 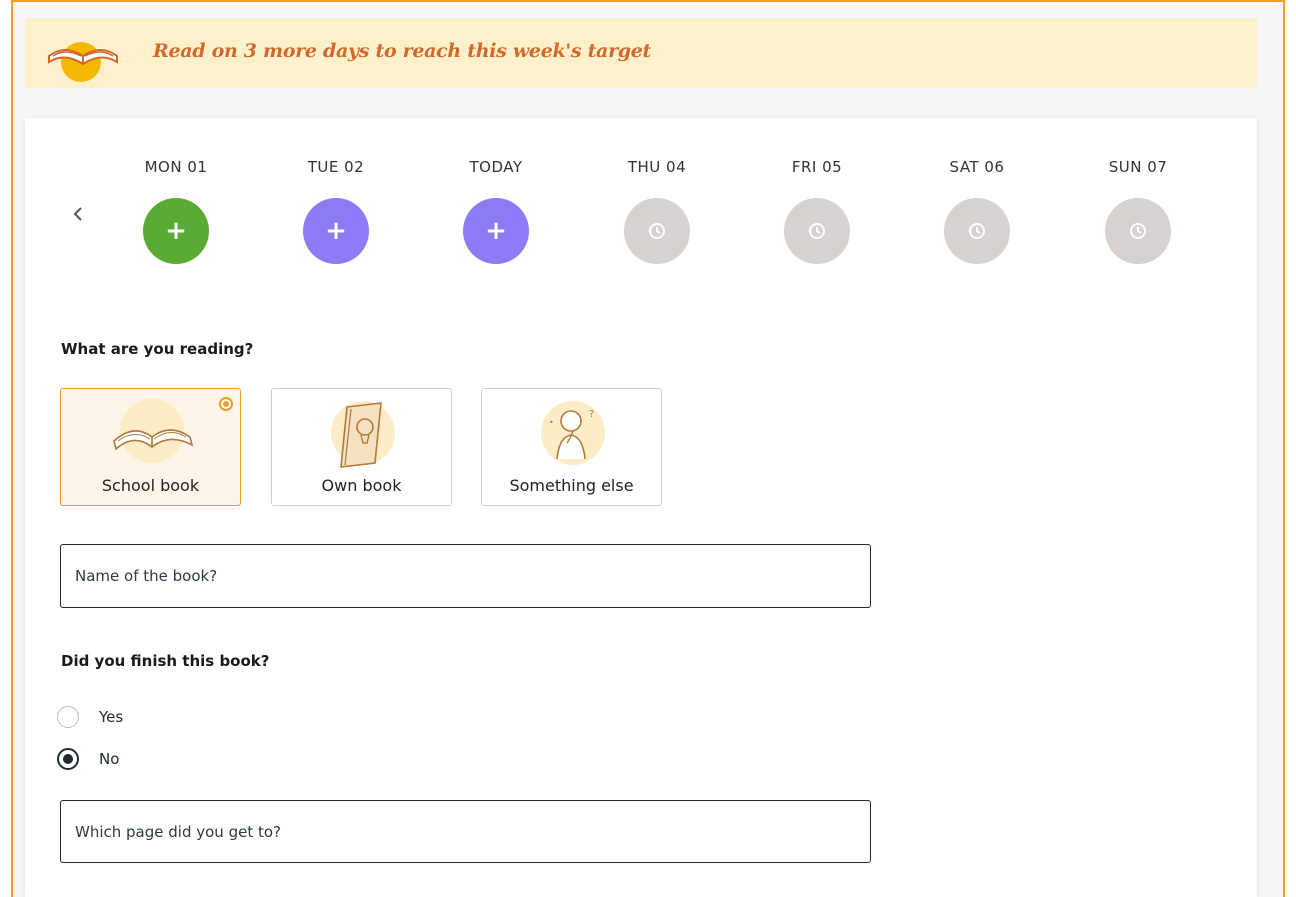 I want to click on selected-indicator, so click(x=226, y=404).